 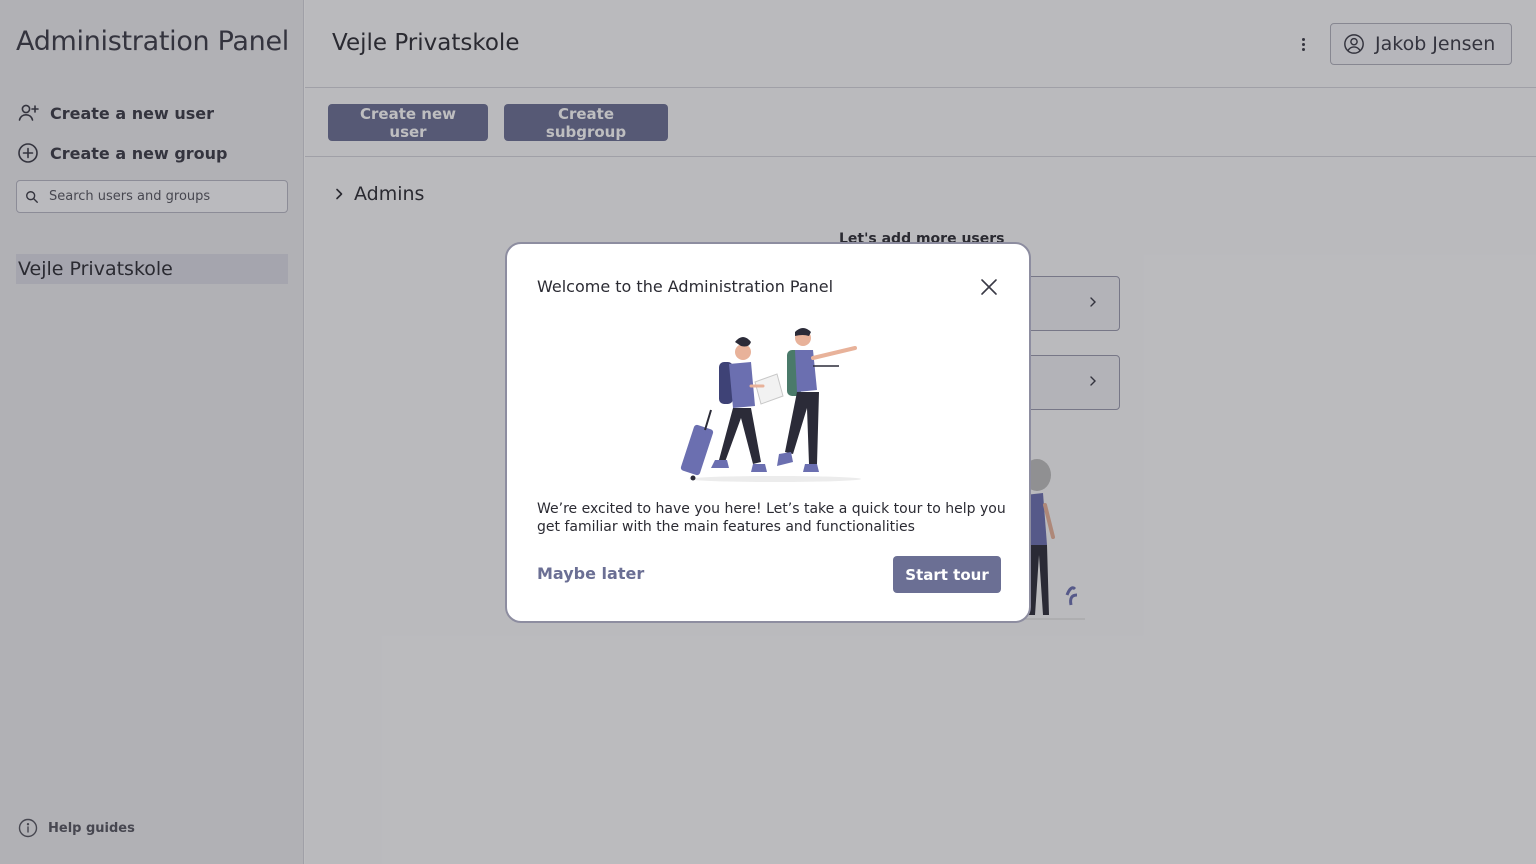 What do you see at coordinates (989, 287) in the screenshot?
I see `close-icon` at bounding box center [989, 287].